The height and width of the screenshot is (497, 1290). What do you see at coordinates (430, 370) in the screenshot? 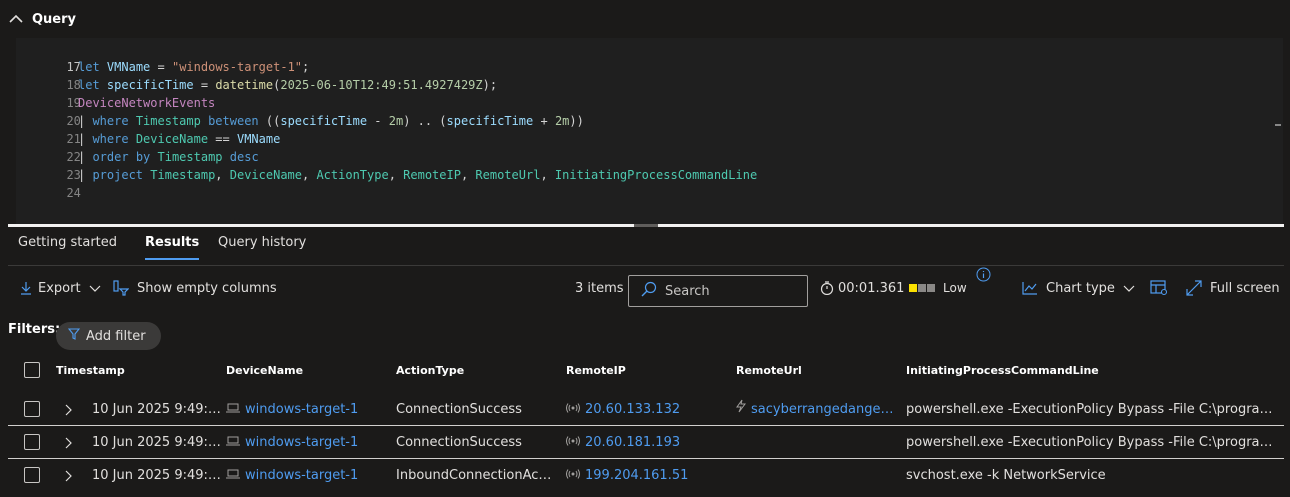
I see `column-header-actiontype: ActionType` at bounding box center [430, 370].